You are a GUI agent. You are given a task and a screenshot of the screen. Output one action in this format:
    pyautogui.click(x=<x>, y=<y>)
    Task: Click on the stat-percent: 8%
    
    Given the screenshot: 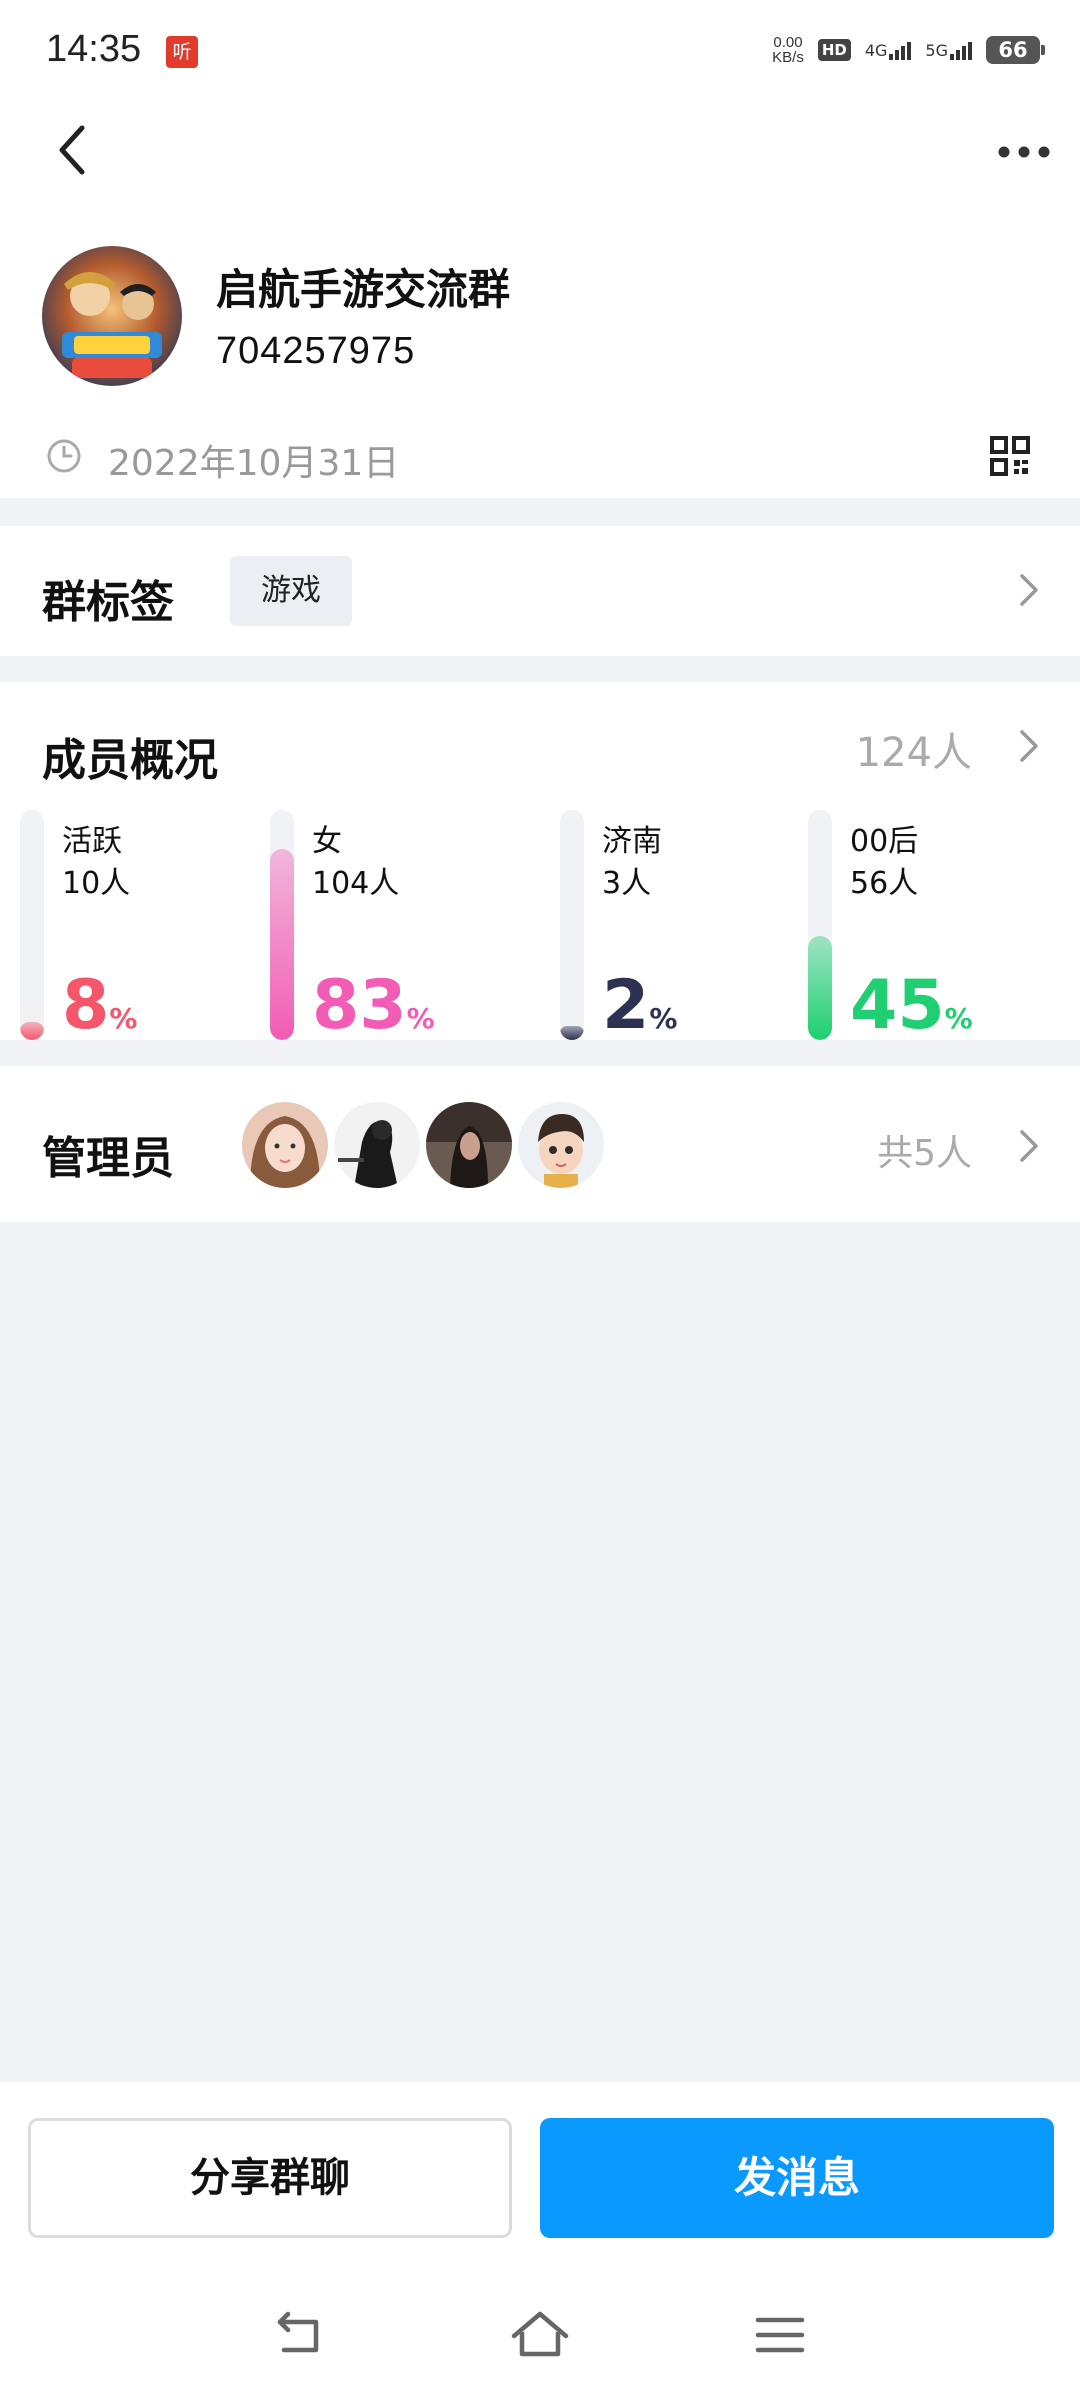 What is the action you would take?
    pyautogui.click(x=100, y=1005)
    